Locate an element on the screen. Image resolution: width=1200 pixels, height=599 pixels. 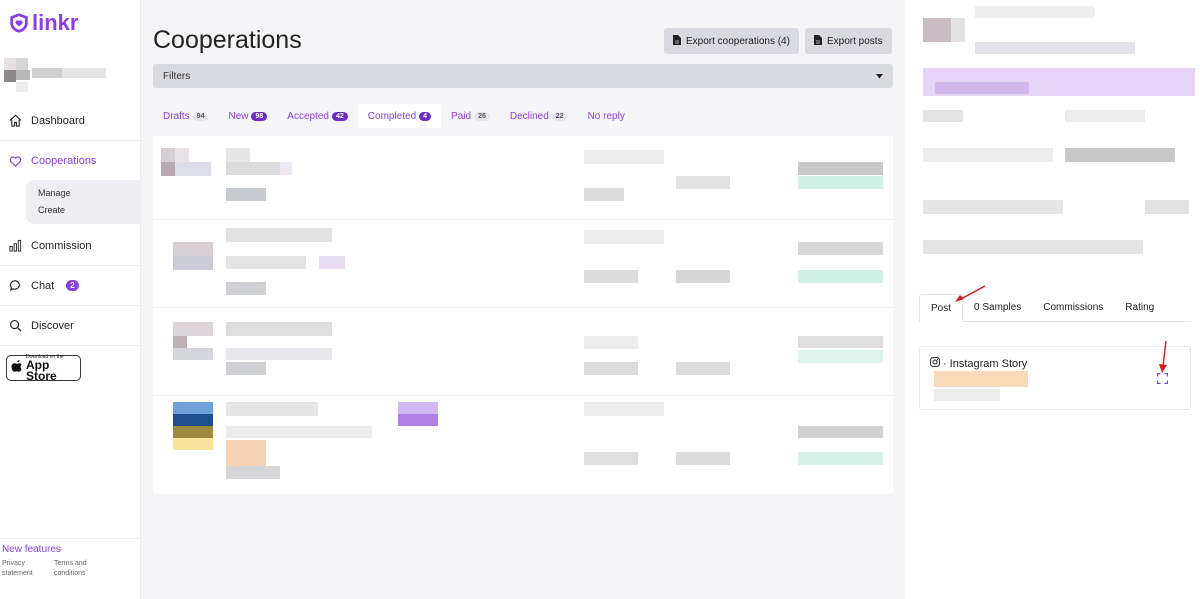
submenu-item-create: Create is located at coordinates (89, 213).